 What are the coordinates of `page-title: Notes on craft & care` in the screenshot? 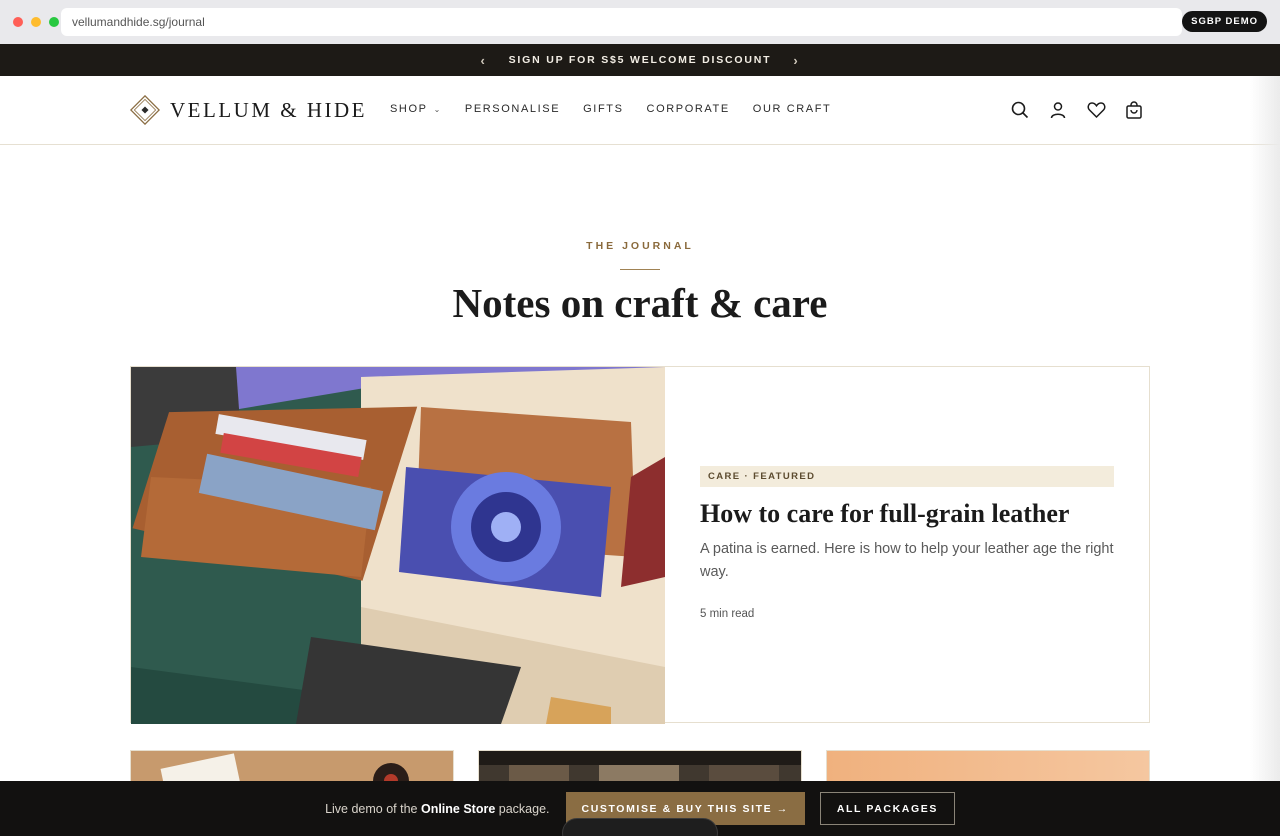 It's located at (640, 303).